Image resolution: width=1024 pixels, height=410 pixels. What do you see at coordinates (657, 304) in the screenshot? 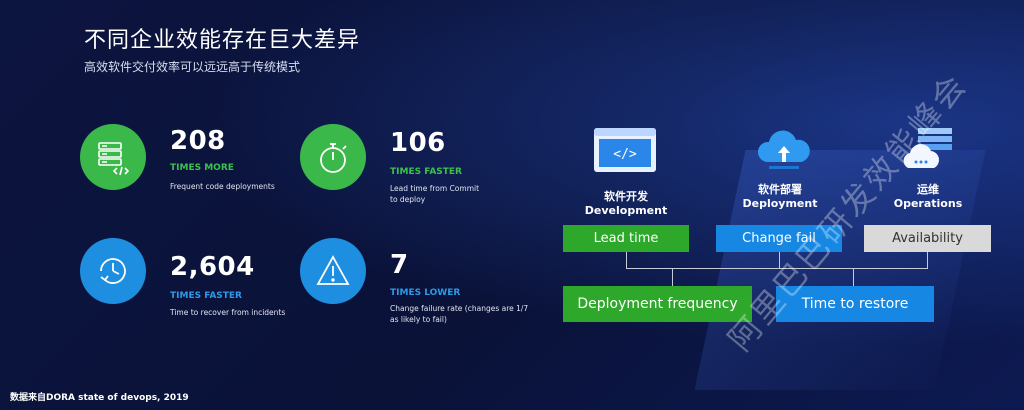
I see `metric-deployment-frequency: Deployment frequency` at bounding box center [657, 304].